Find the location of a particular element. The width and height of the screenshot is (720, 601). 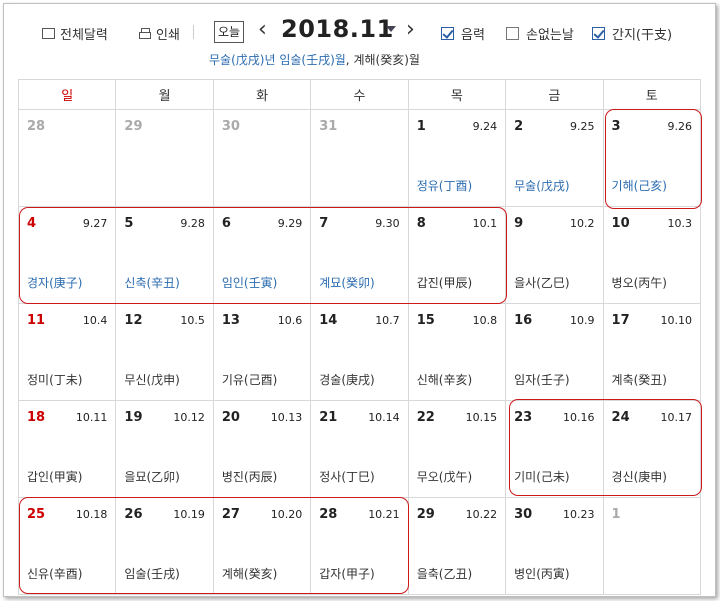

day-cell: 29 10.22 을축(乙丑) is located at coordinates (457, 546).